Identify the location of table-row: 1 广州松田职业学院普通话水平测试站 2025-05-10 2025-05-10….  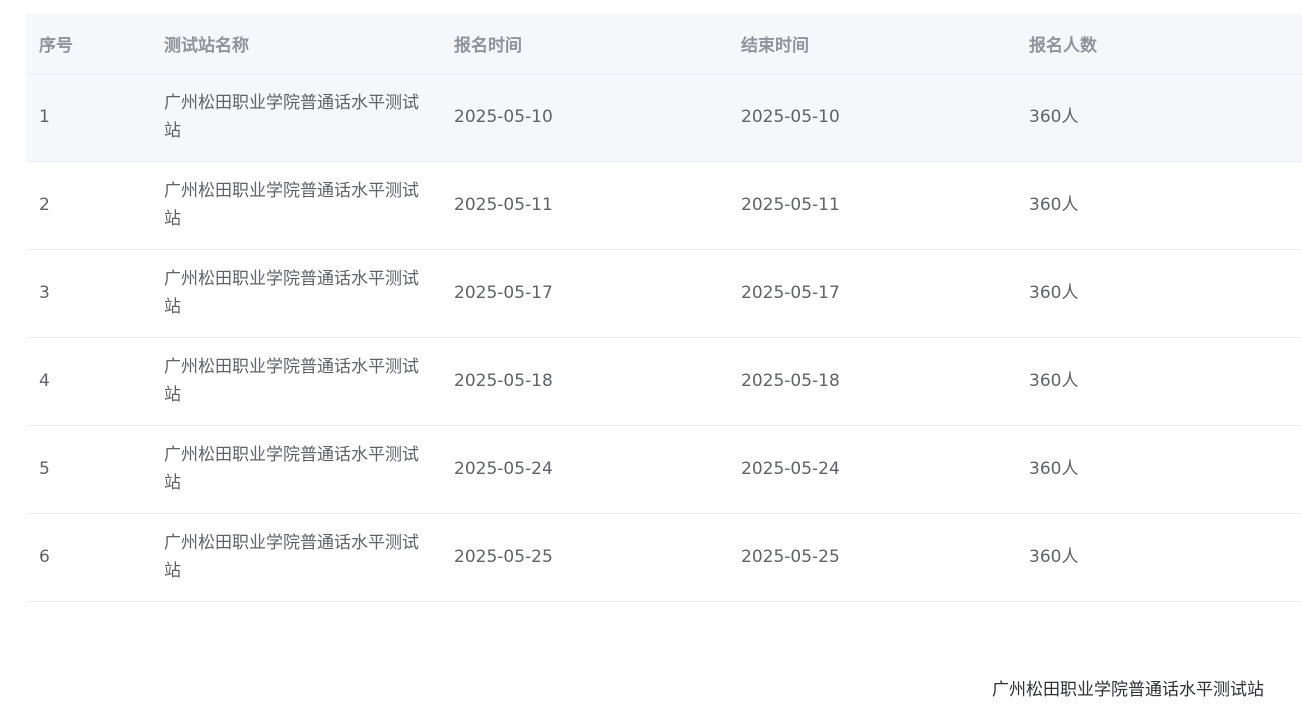
(664, 117).